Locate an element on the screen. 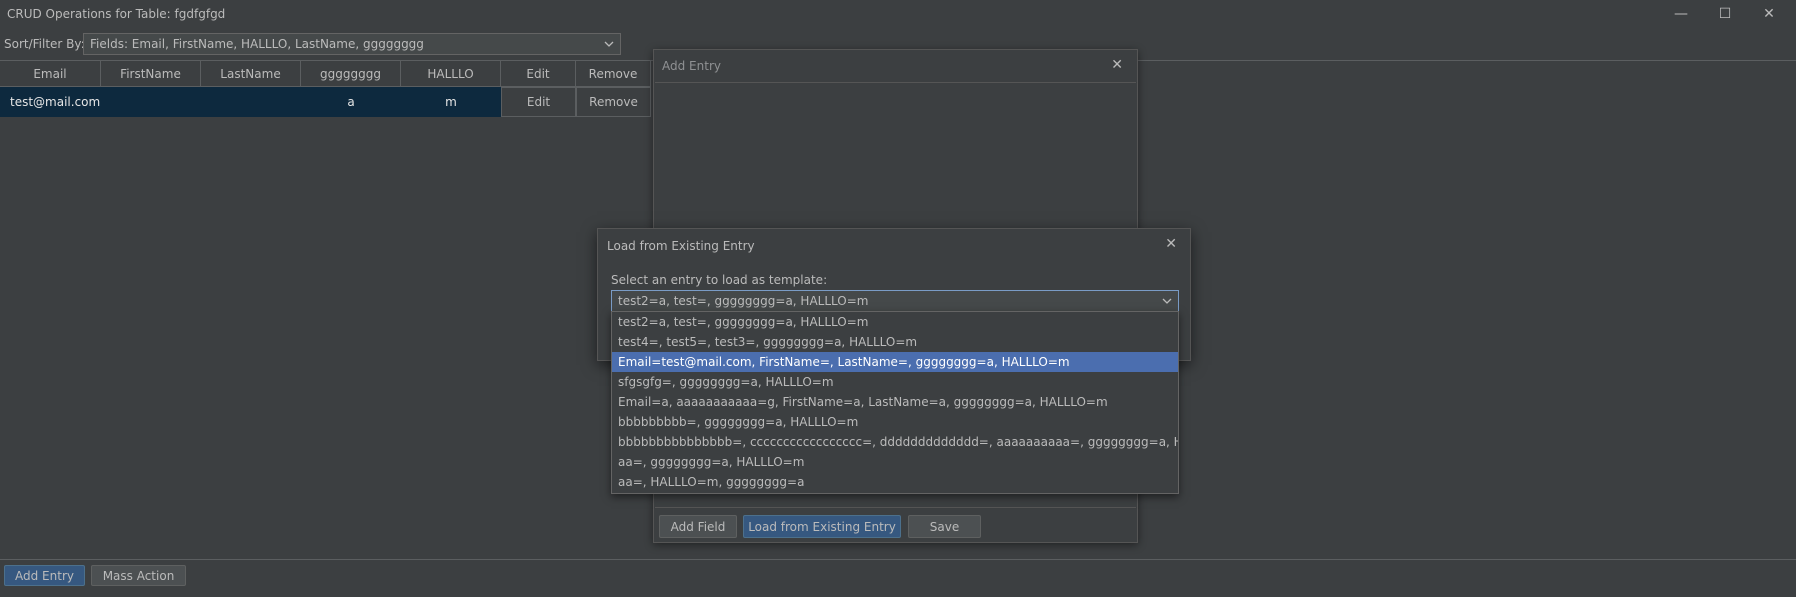  maximize-icon: ☐ is located at coordinates (1725, 14).